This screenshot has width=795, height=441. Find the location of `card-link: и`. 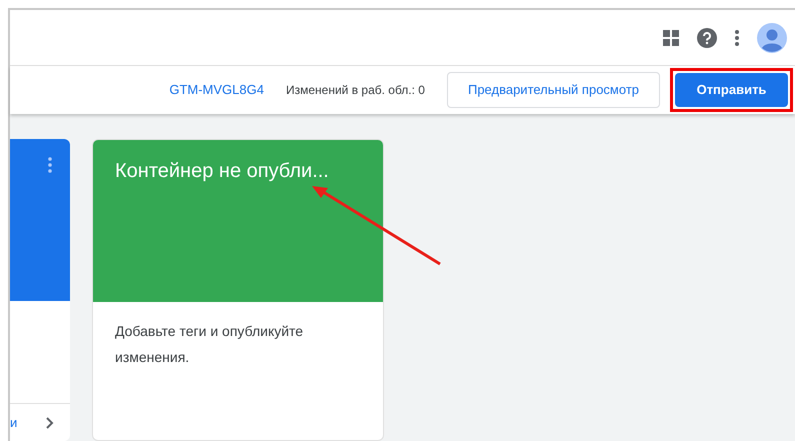

card-link: и is located at coordinates (14, 422).